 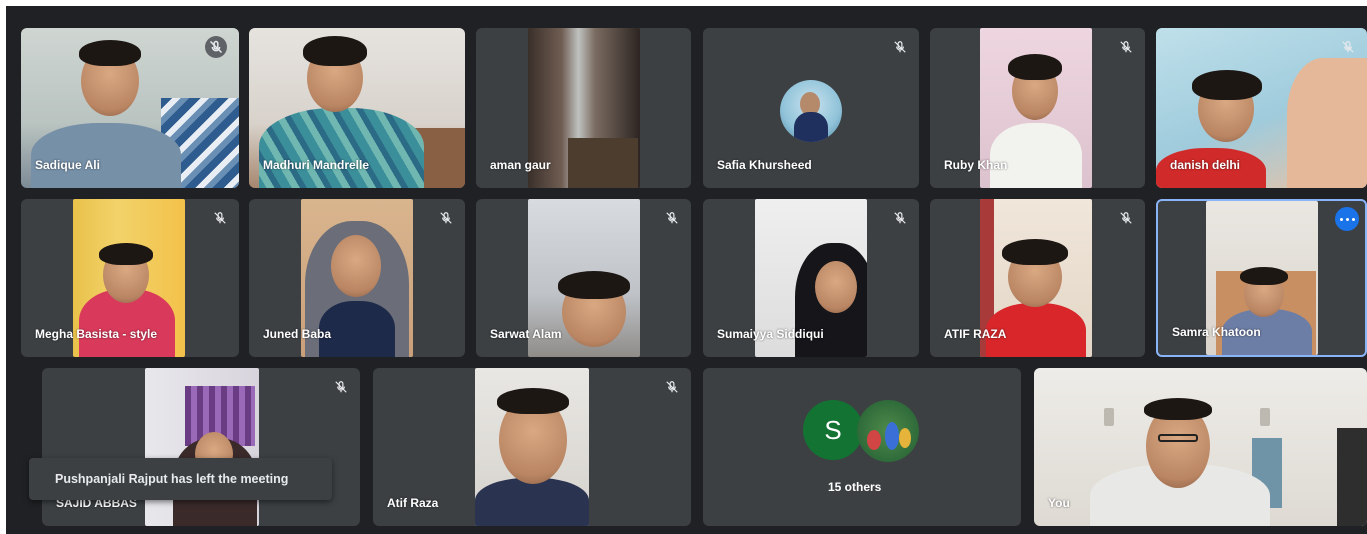 What do you see at coordinates (357, 278) in the screenshot?
I see `participant-tile: Juned Baba` at bounding box center [357, 278].